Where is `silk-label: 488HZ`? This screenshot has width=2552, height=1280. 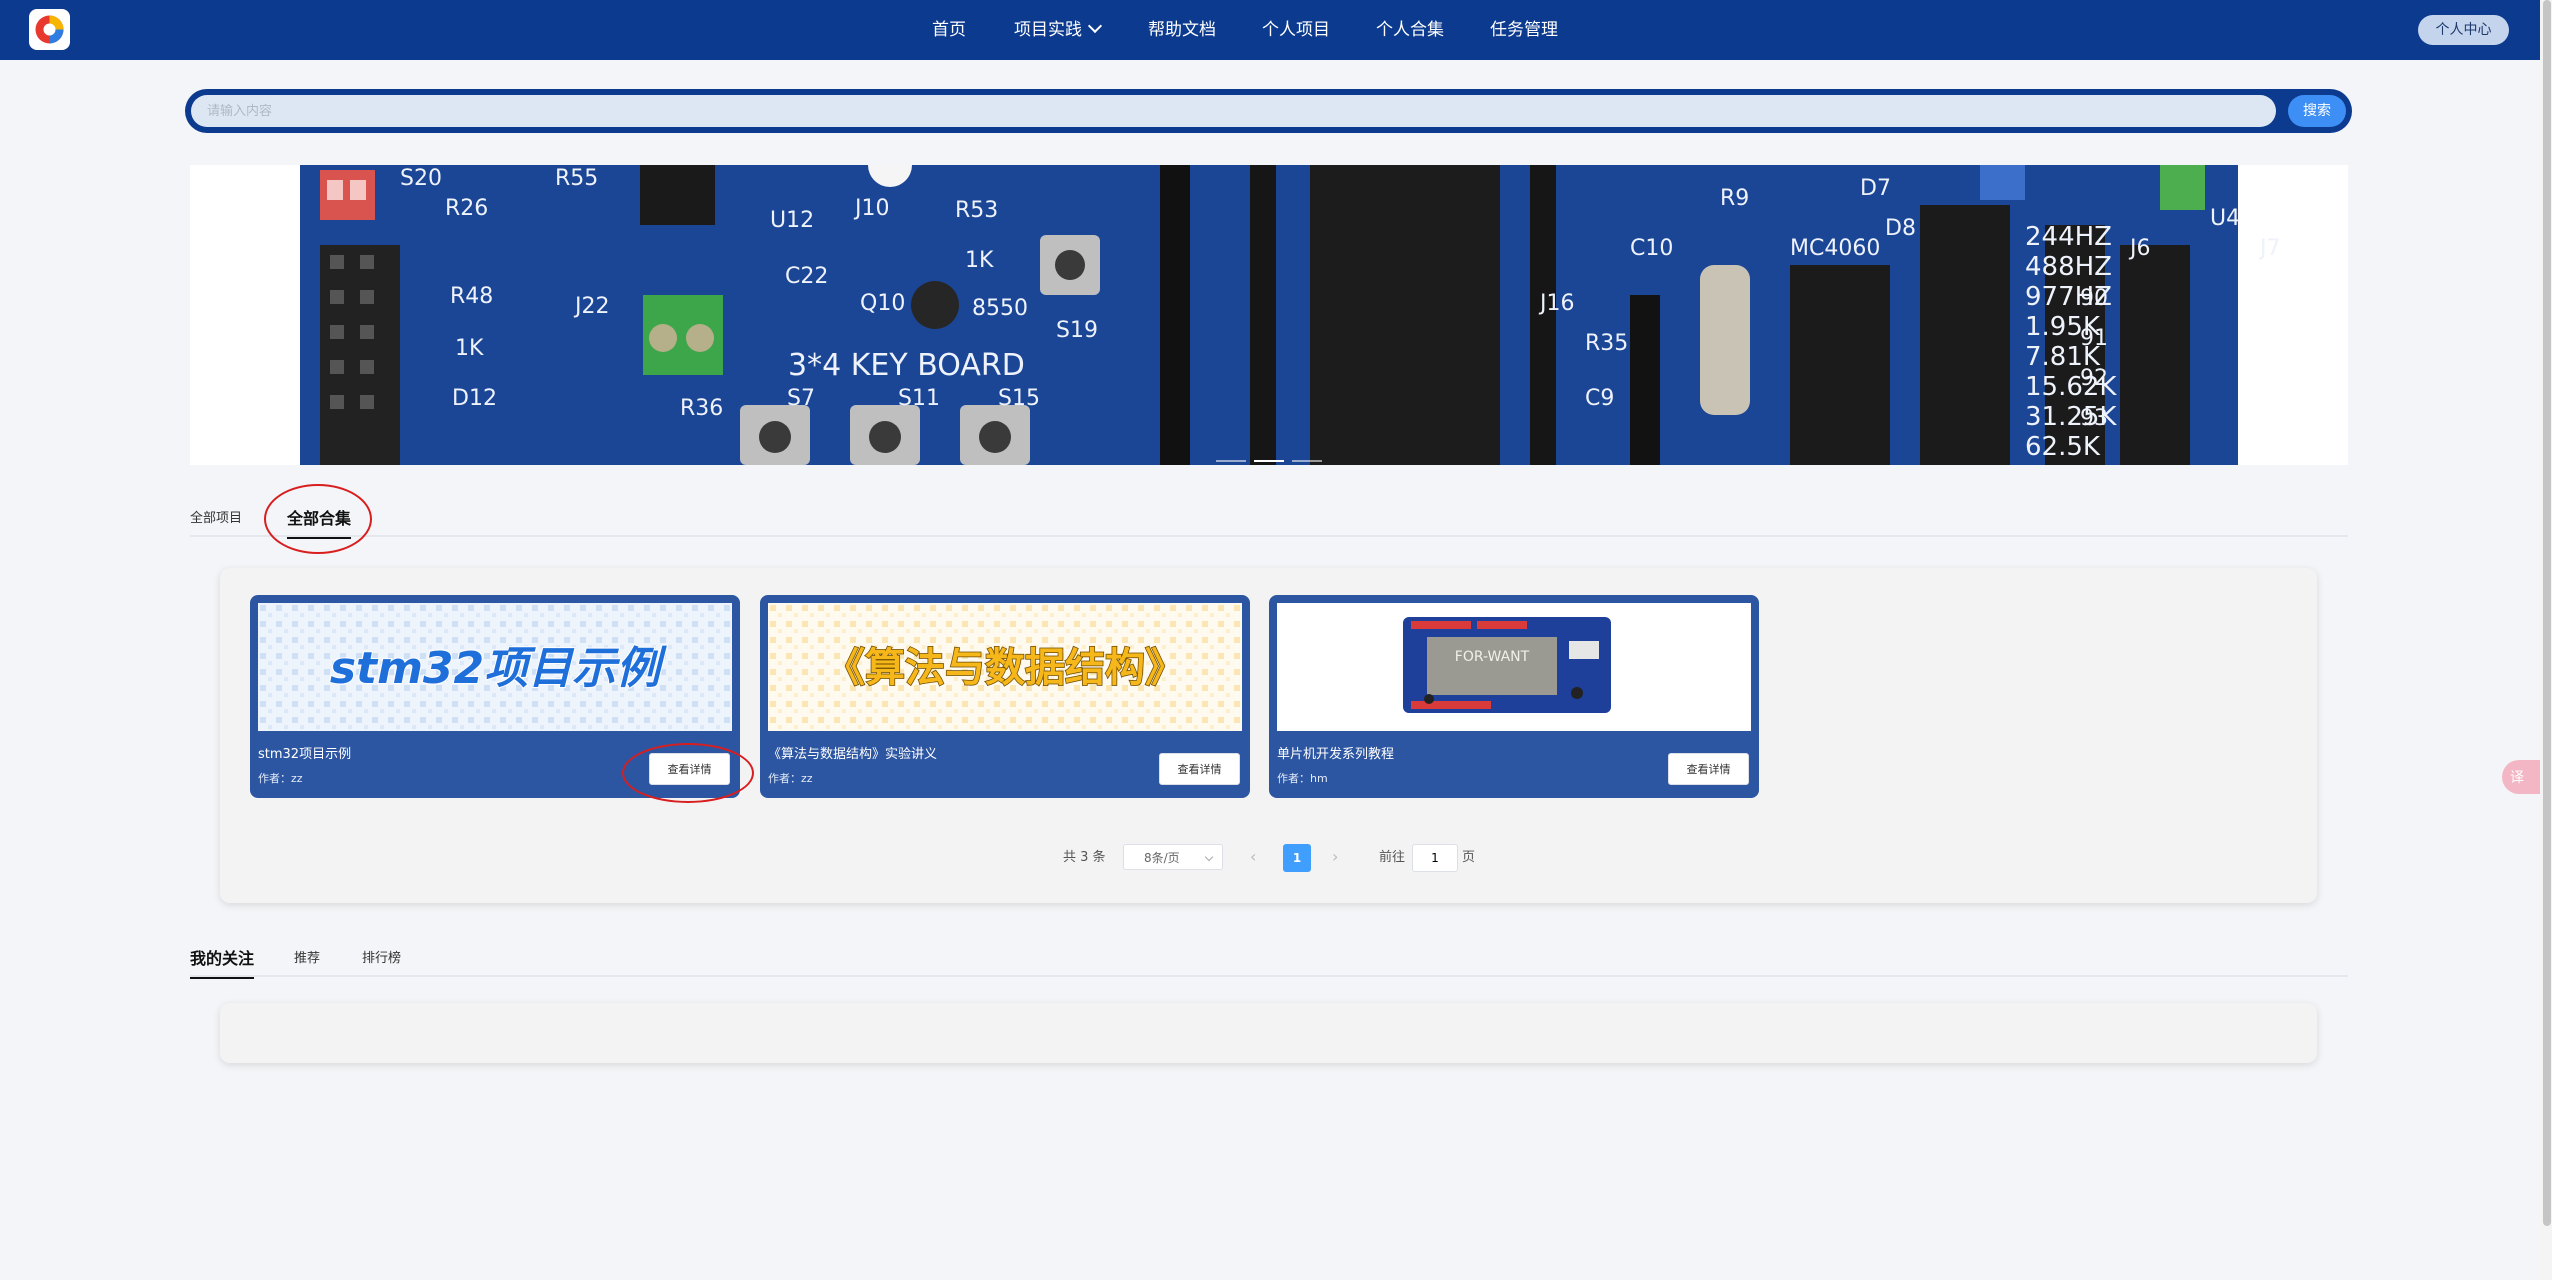 silk-label: 488HZ is located at coordinates (2068, 267).